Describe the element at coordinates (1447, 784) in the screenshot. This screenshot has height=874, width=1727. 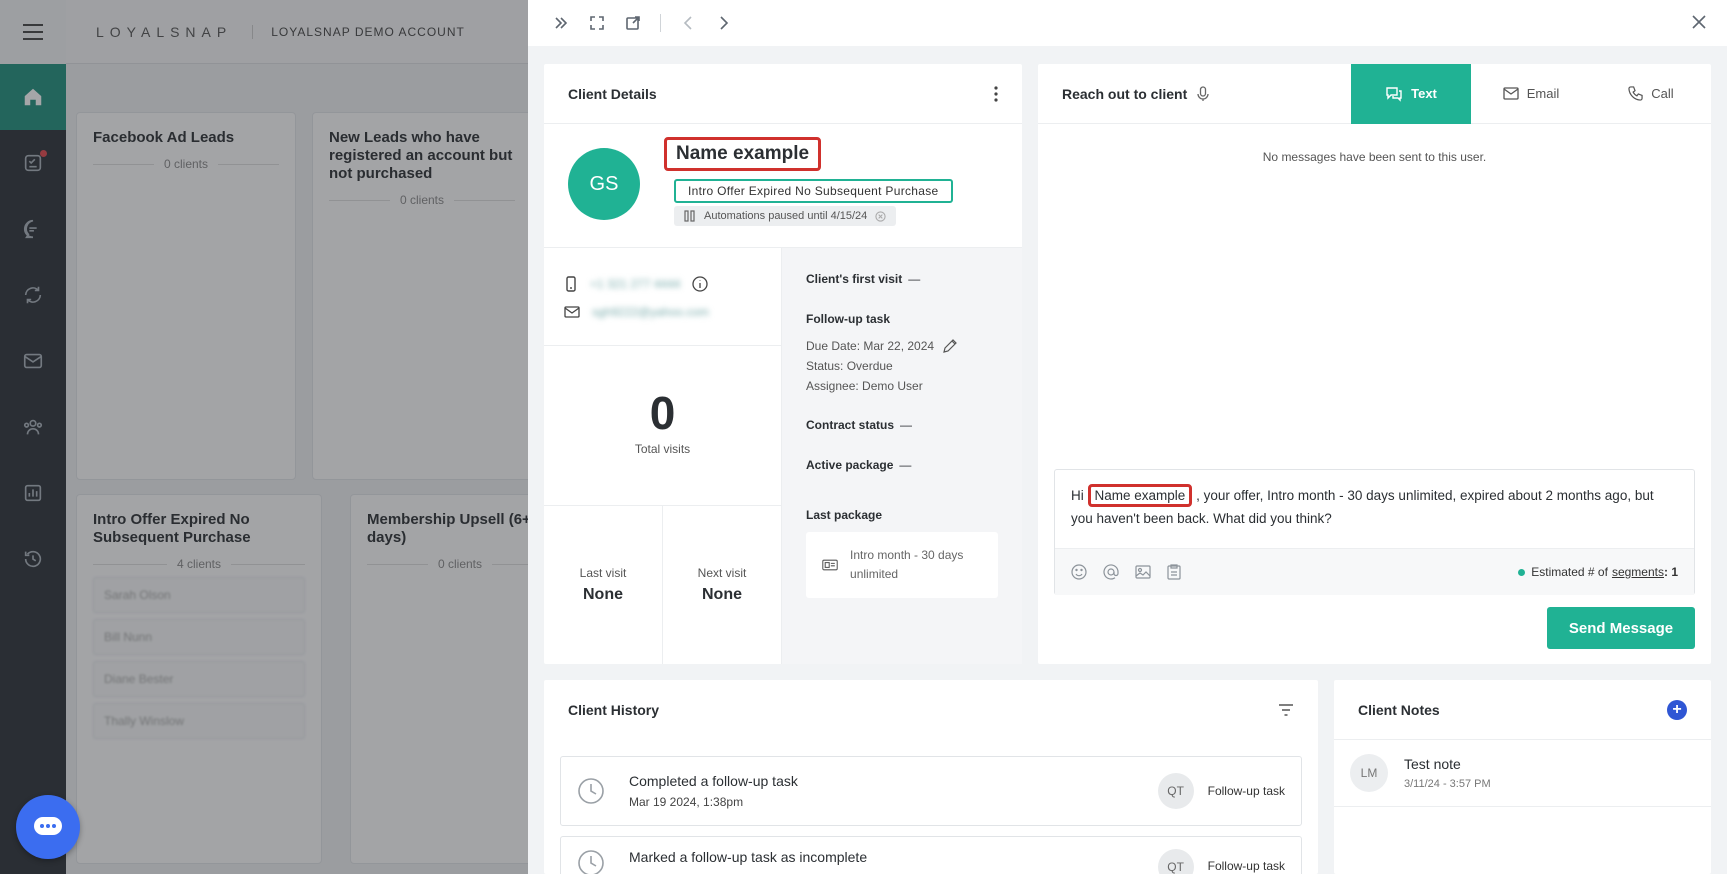
I see `note-date: 3/11/24 - 3:57 PM` at that location.